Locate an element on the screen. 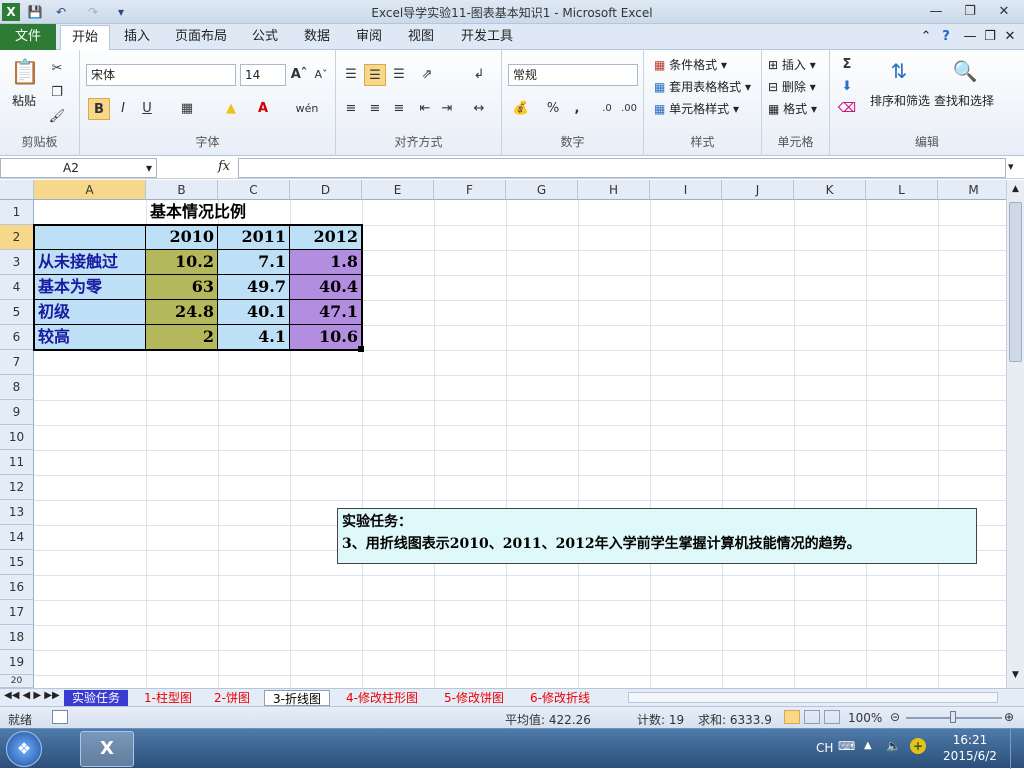  scrollbar-thumb is located at coordinates (1015, 282).